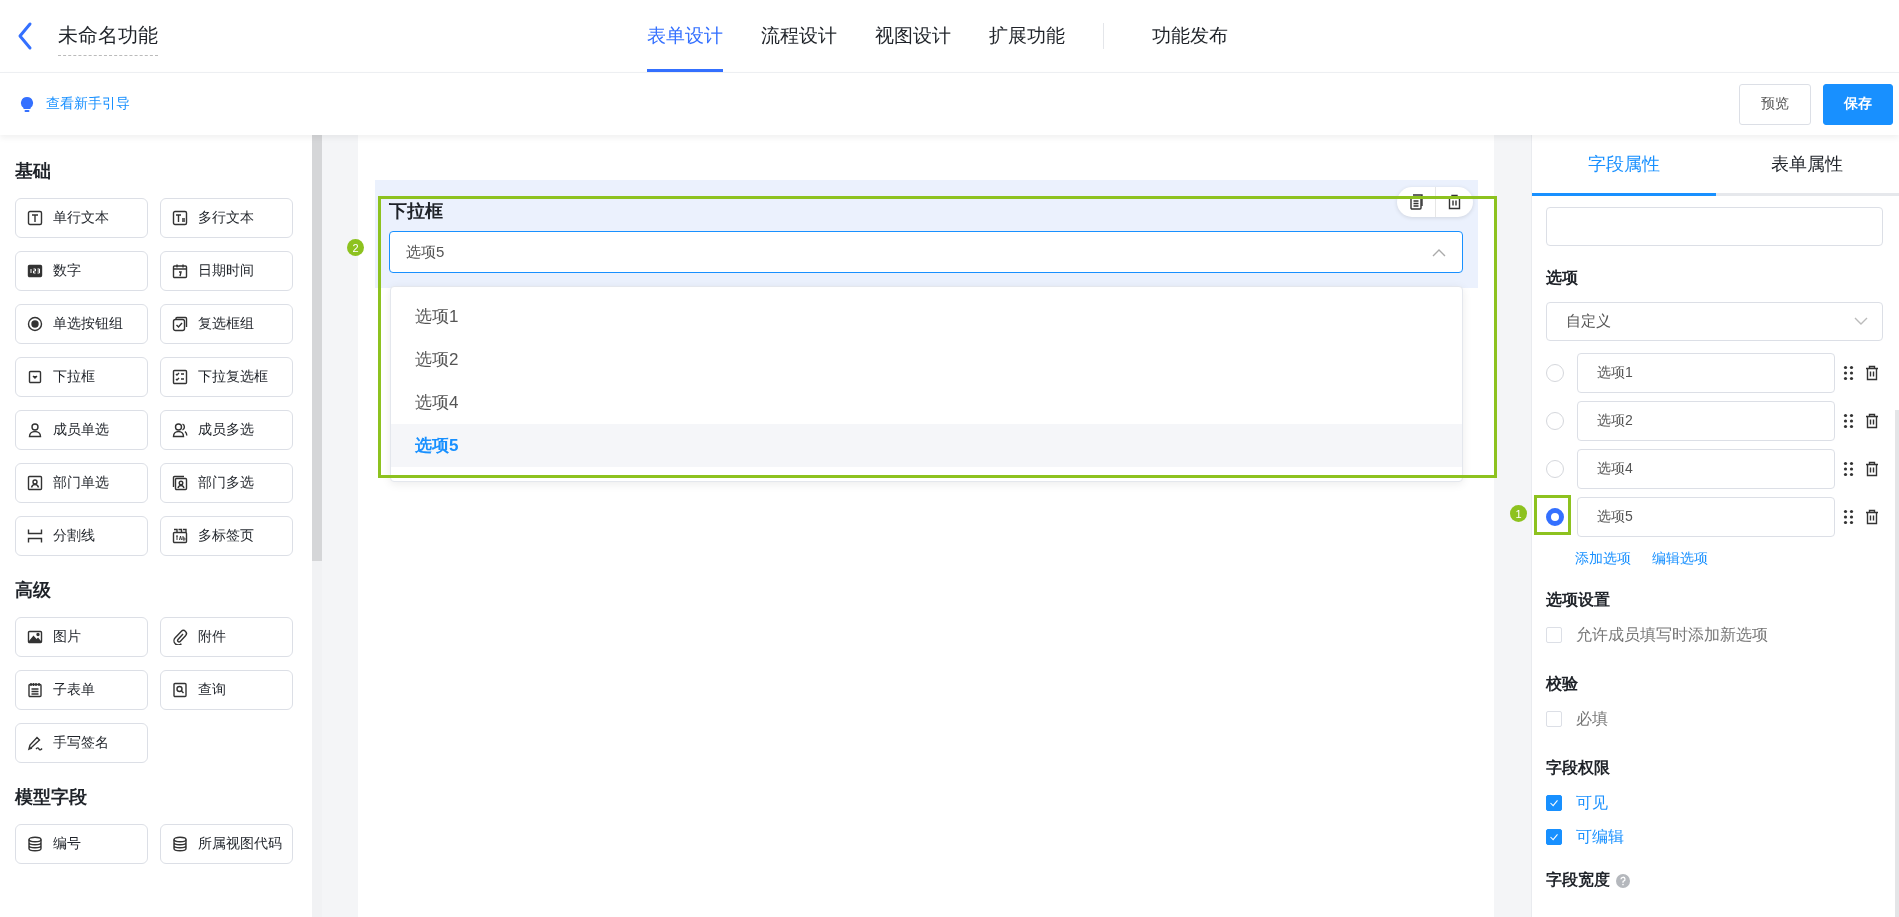 This screenshot has width=1899, height=917. What do you see at coordinates (416, 211) in the screenshot?
I see `field-label: 下拉框` at bounding box center [416, 211].